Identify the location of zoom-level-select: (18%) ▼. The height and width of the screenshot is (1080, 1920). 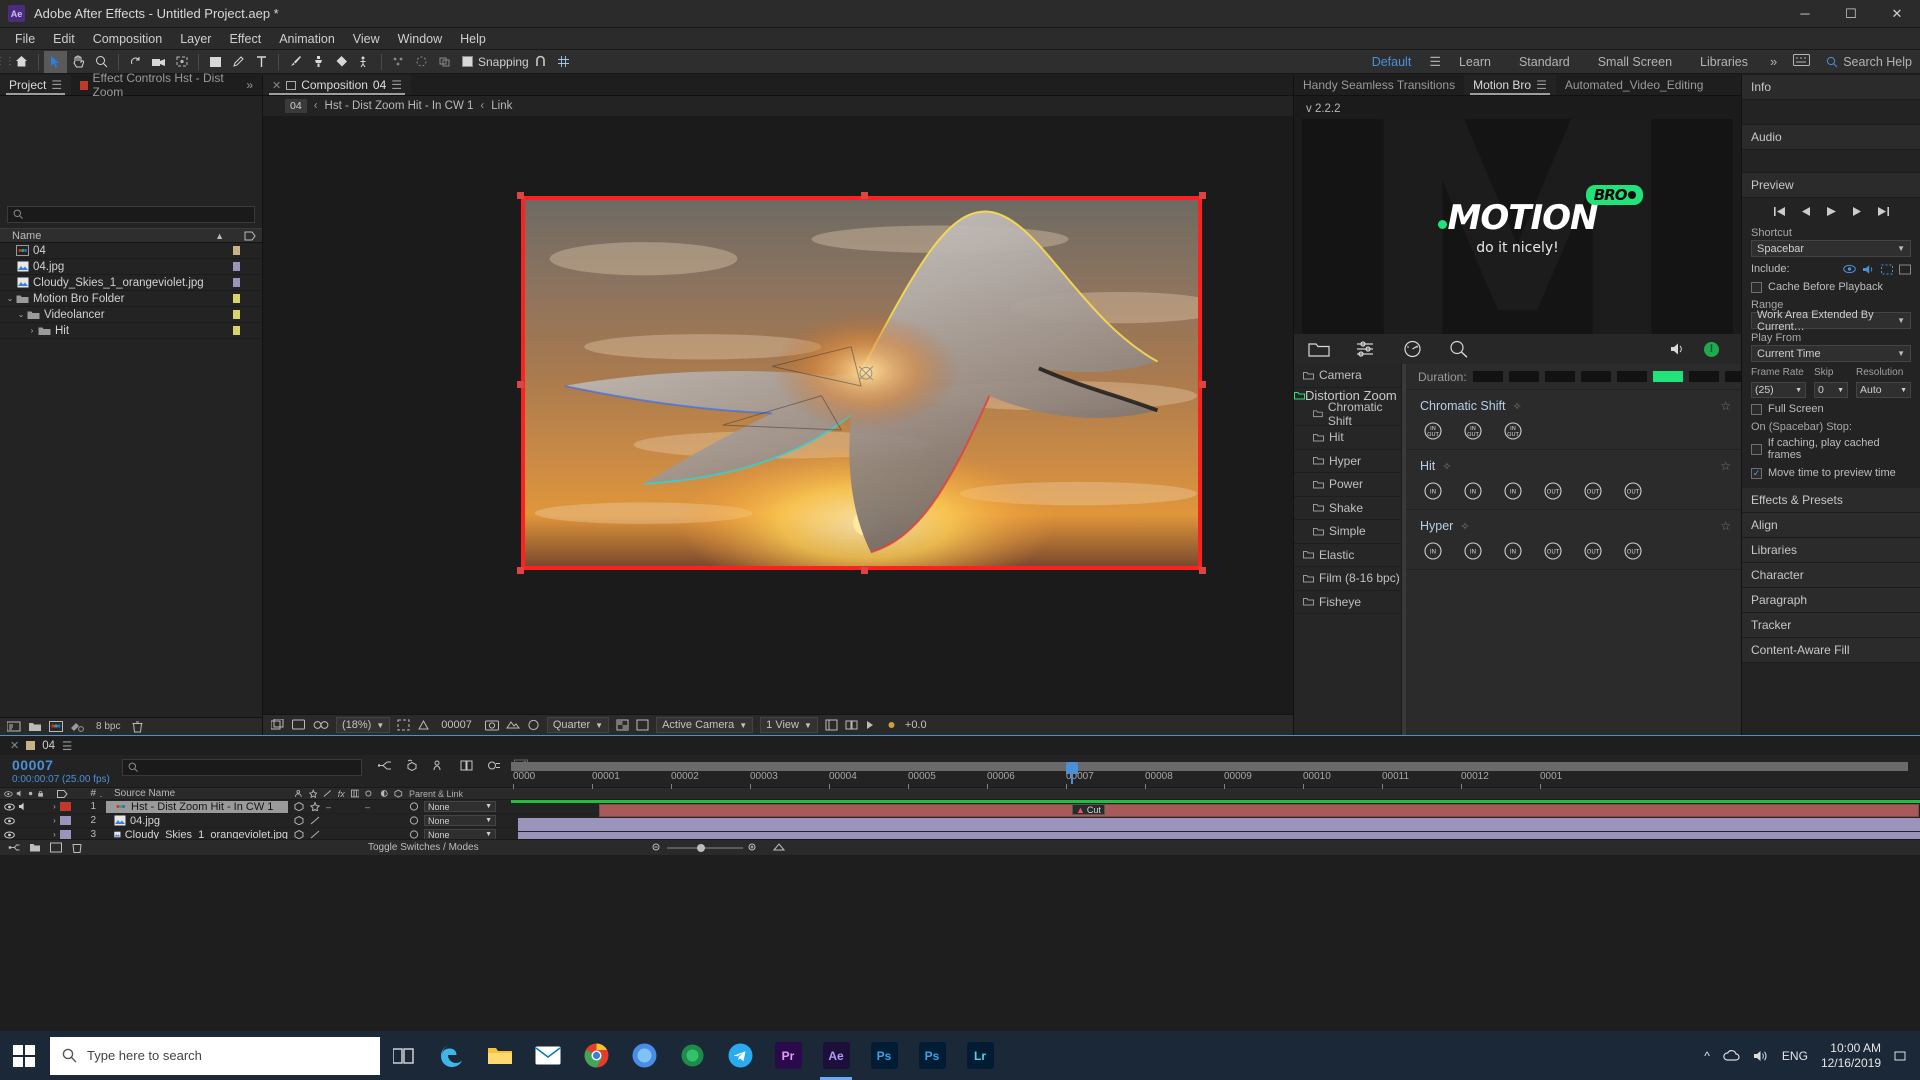
(363, 725).